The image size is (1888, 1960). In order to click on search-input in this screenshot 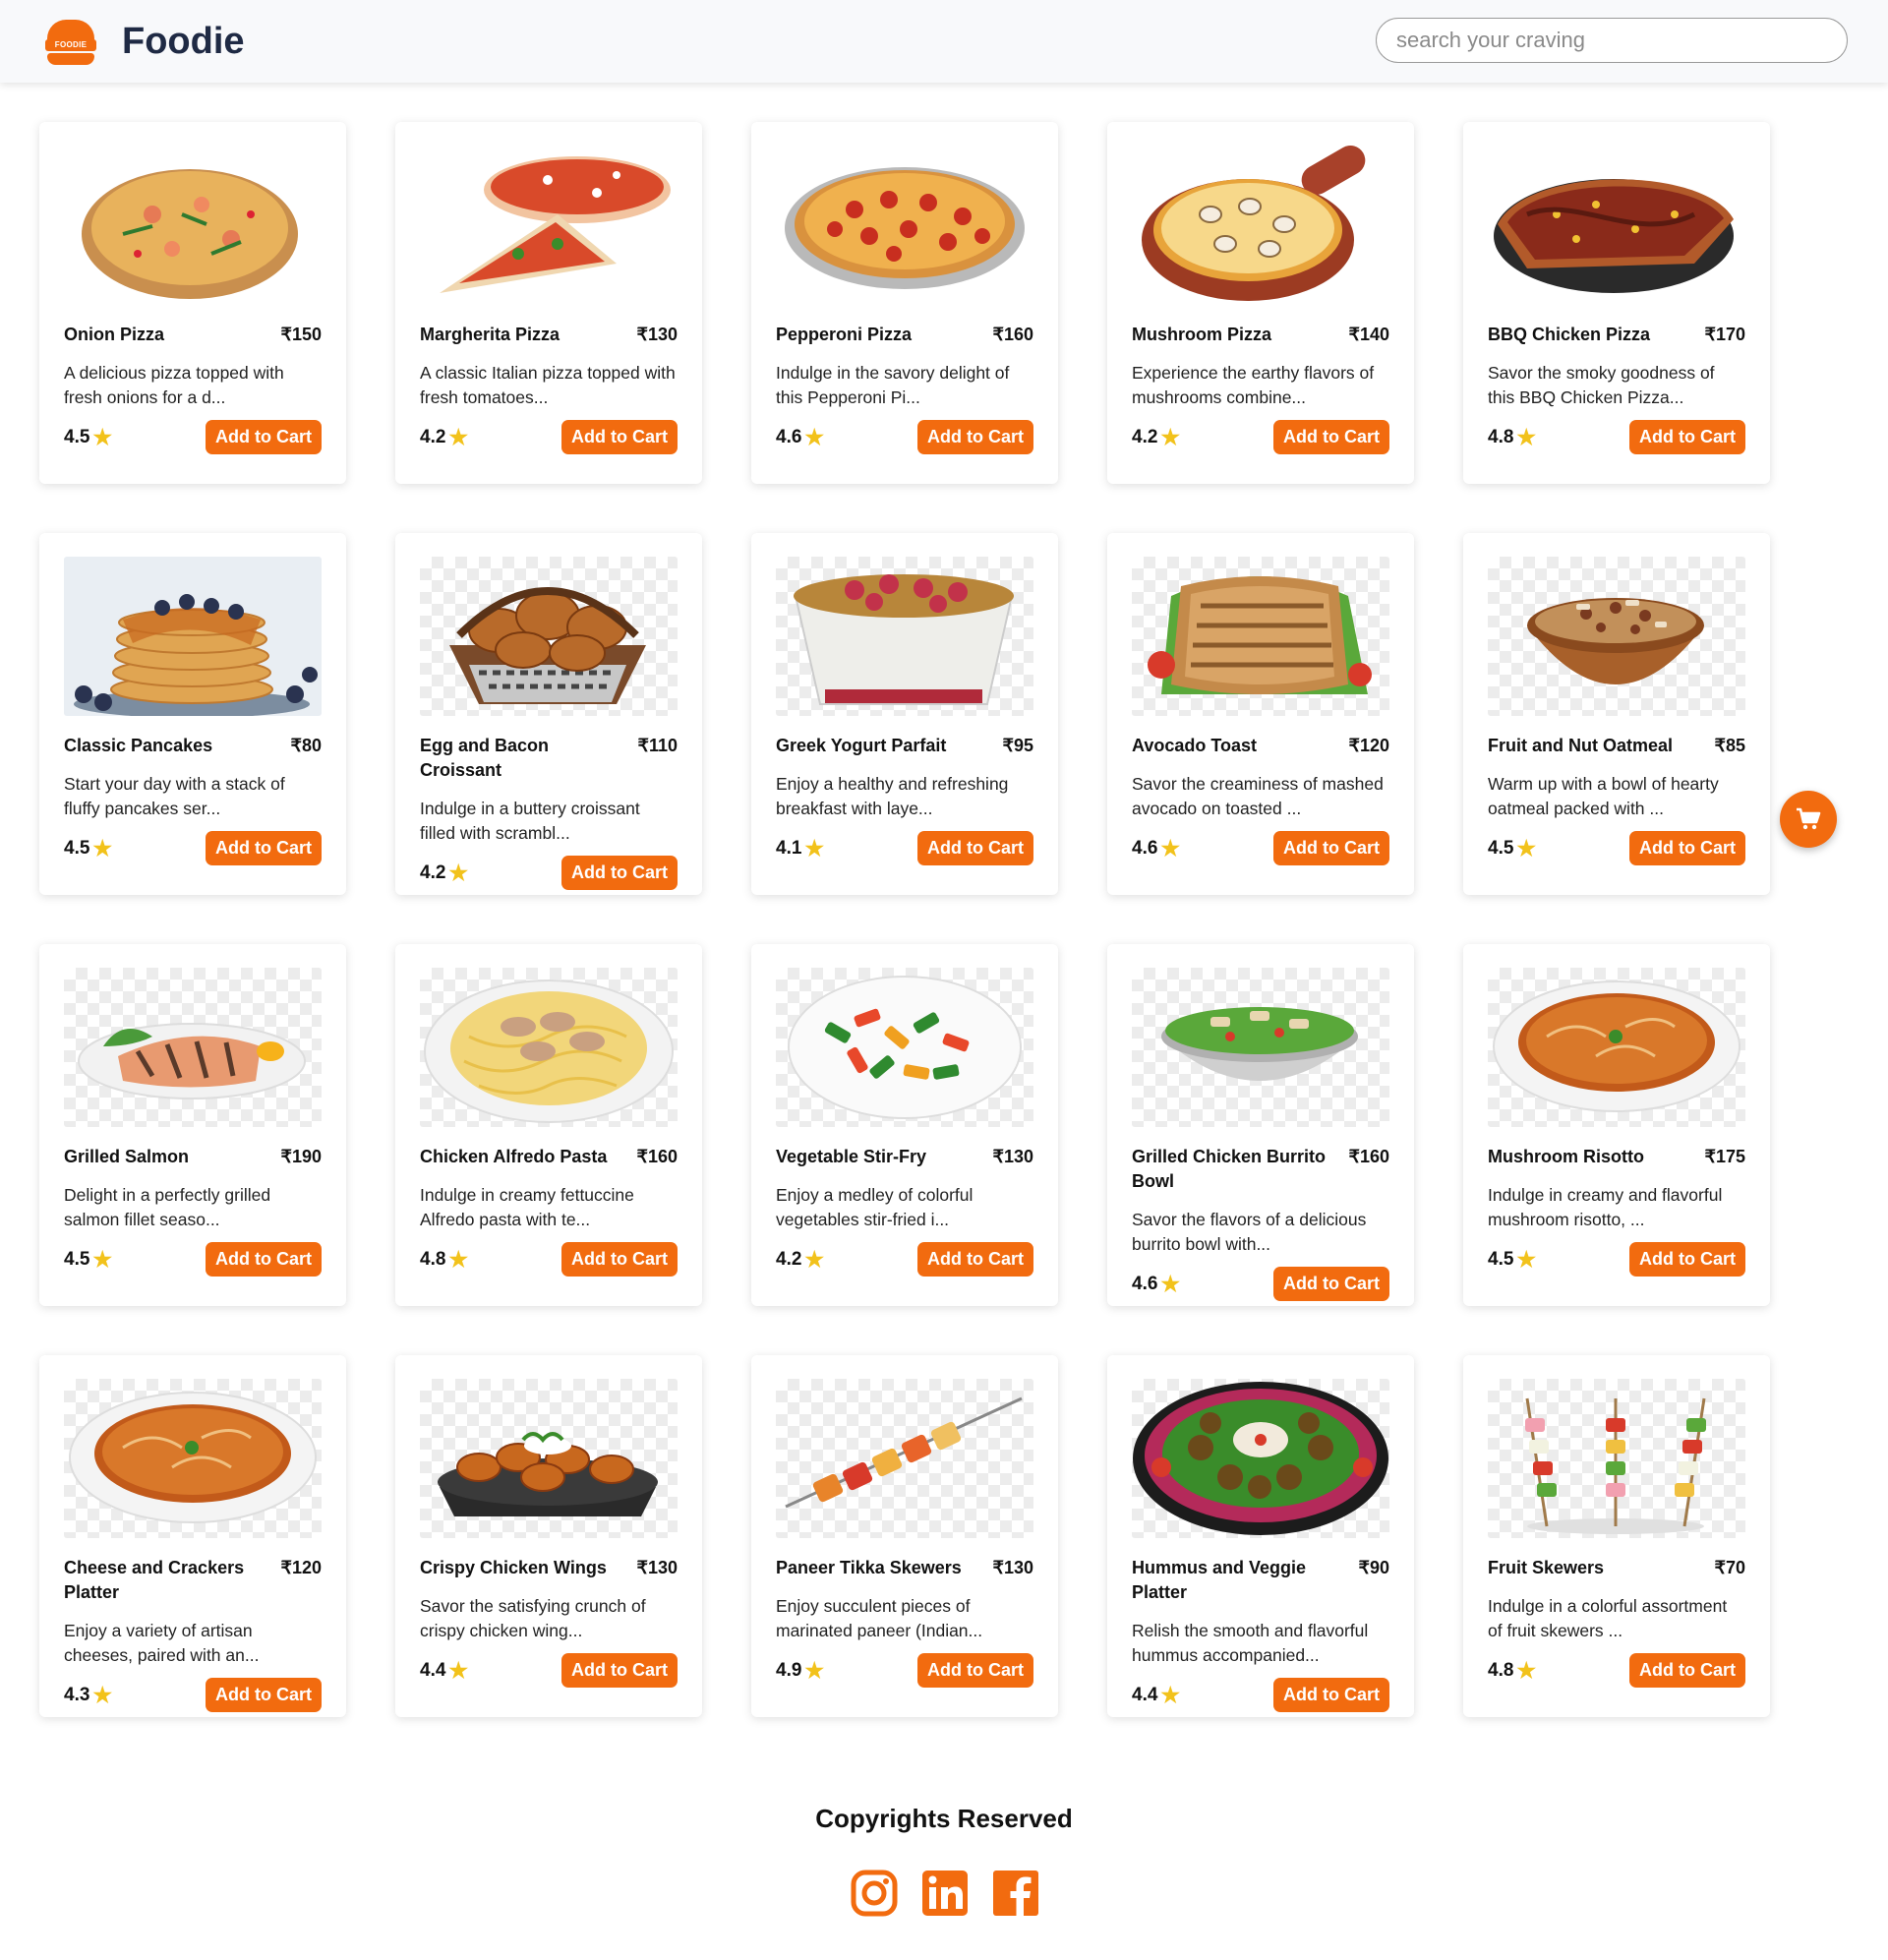, I will do `click(1612, 40)`.